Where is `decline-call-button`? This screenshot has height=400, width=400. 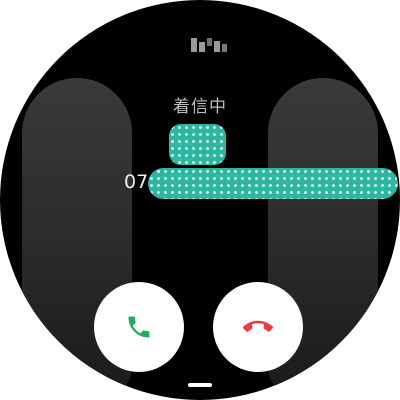 decline-call-button is located at coordinates (258, 327).